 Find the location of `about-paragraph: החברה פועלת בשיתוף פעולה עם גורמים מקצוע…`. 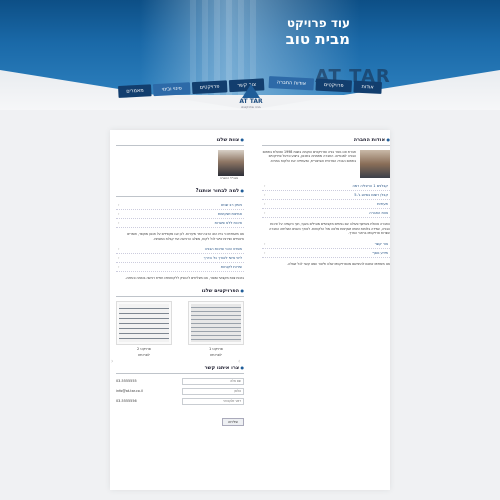

about-paragraph: החברה פועלת בשיתוף פעולה עם גורמים מקצוע… is located at coordinates (329, 228).